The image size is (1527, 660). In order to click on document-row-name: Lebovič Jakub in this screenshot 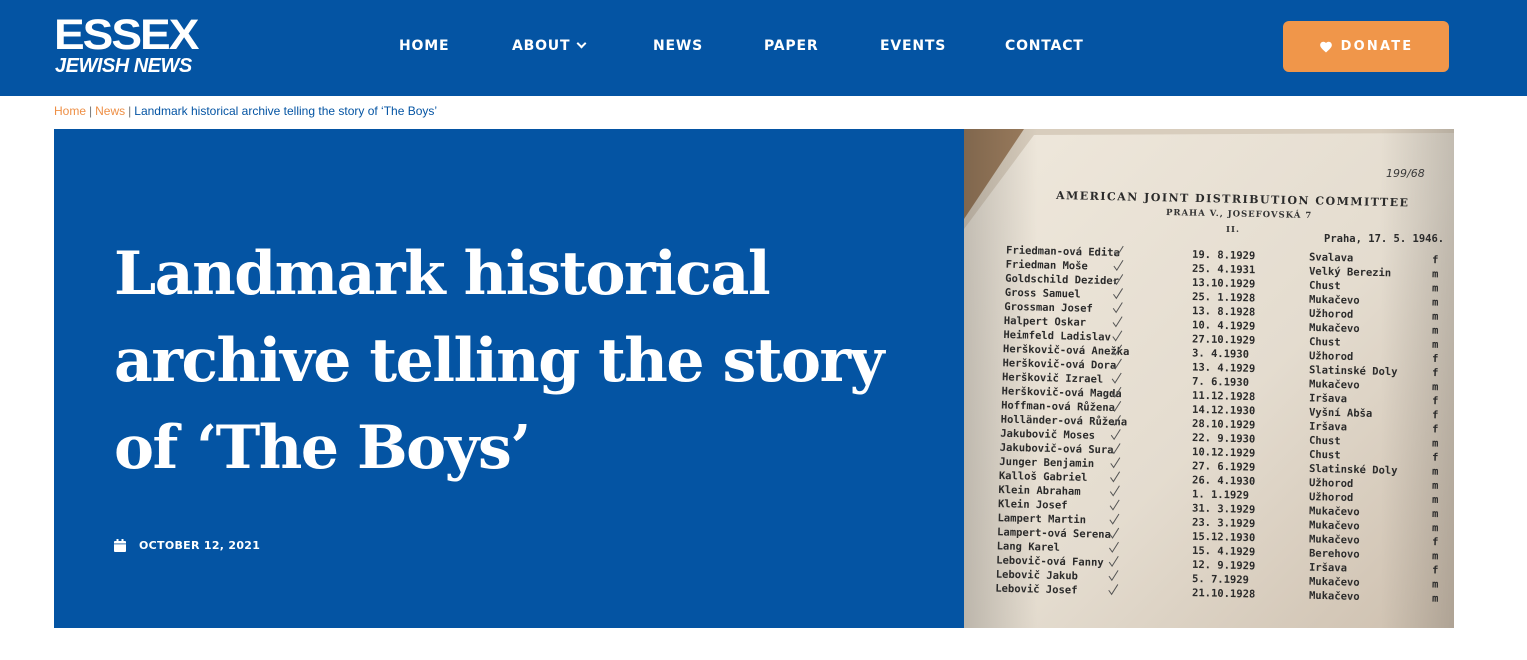, I will do `click(1037, 576)`.